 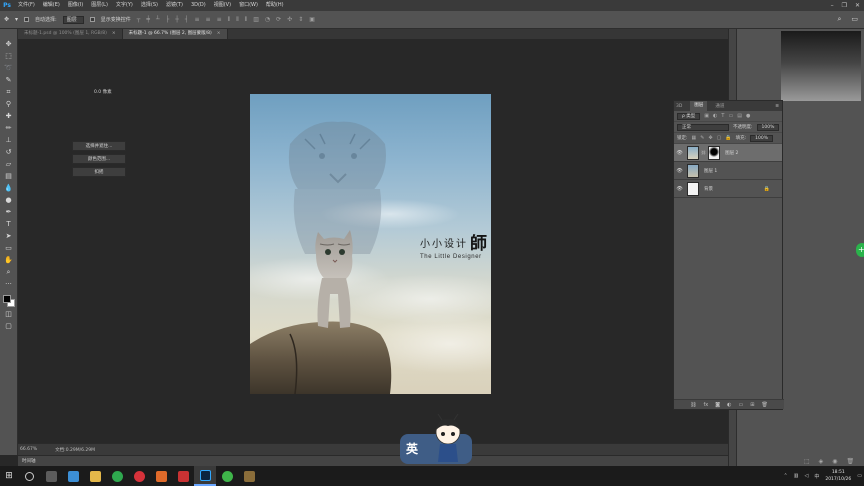 I want to click on menu-file: 文件(F), so click(x=26, y=5).